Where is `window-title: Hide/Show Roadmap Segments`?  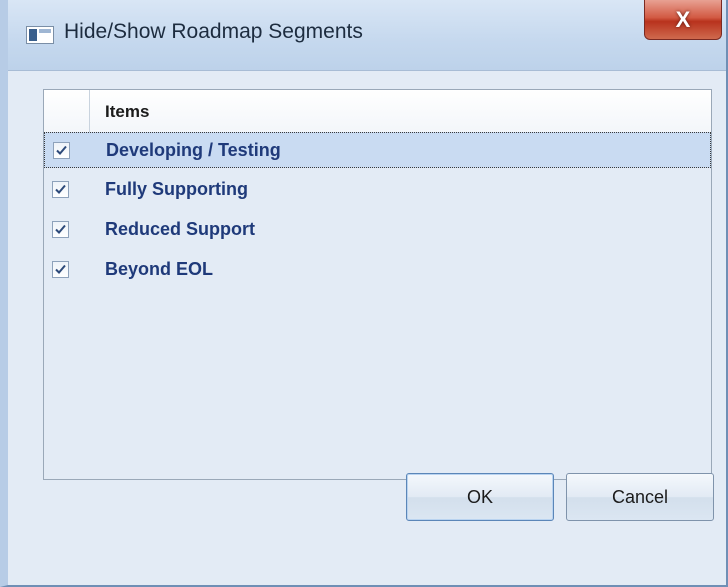 window-title: Hide/Show Roadmap Segments is located at coordinates (213, 31).